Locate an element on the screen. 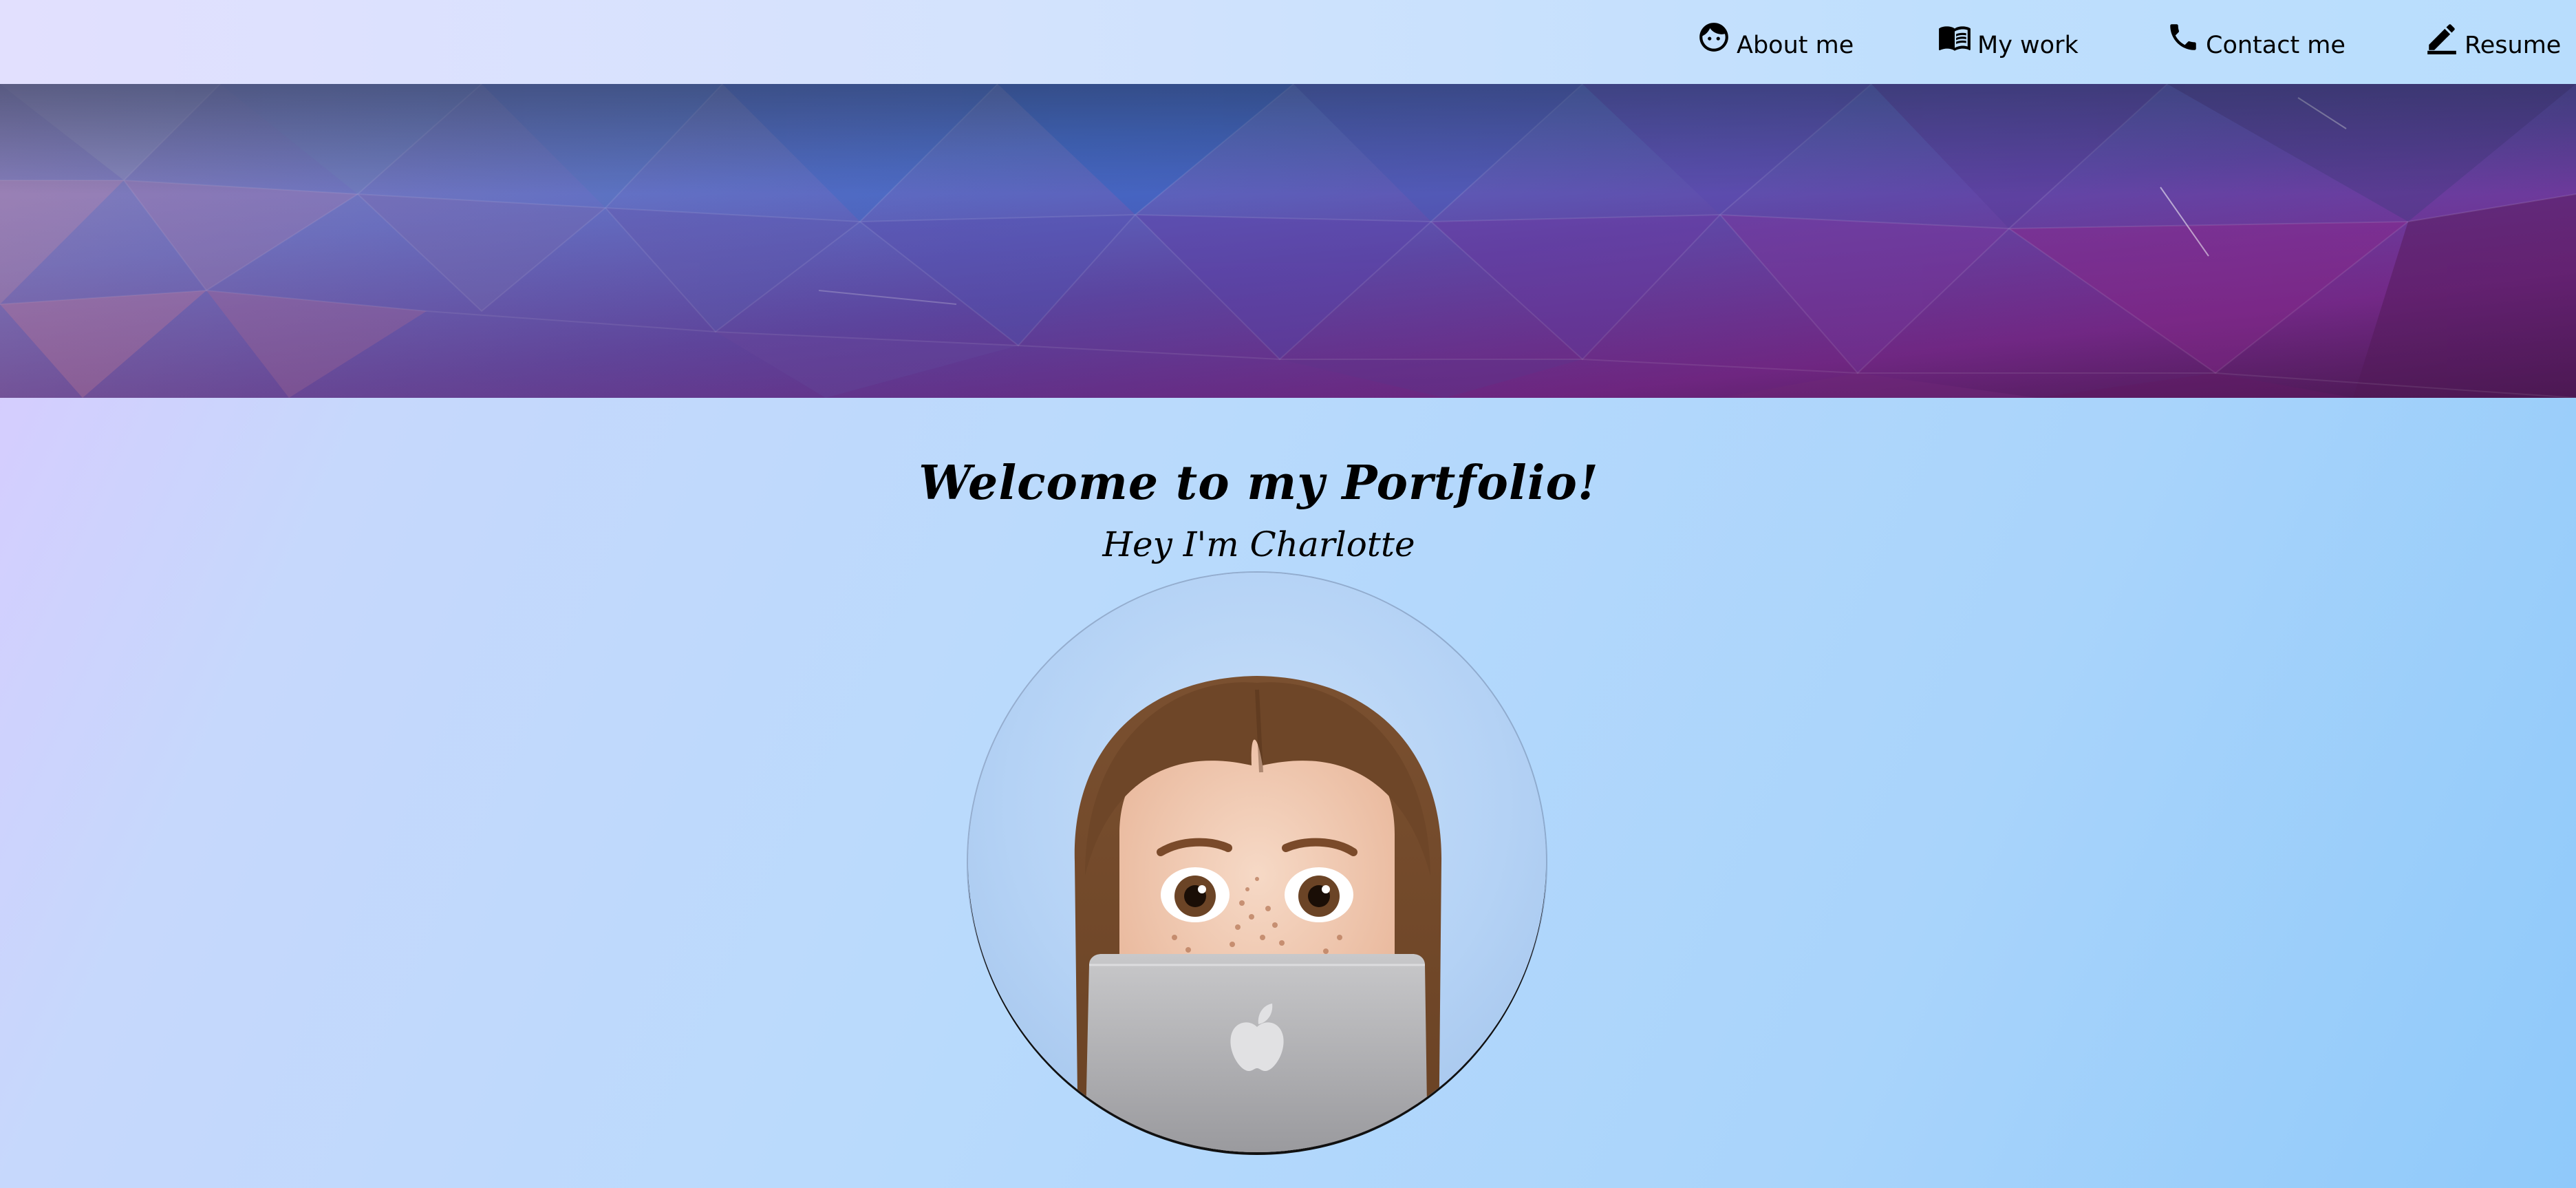  profile-avatar is located at coordinates (1257, 863).